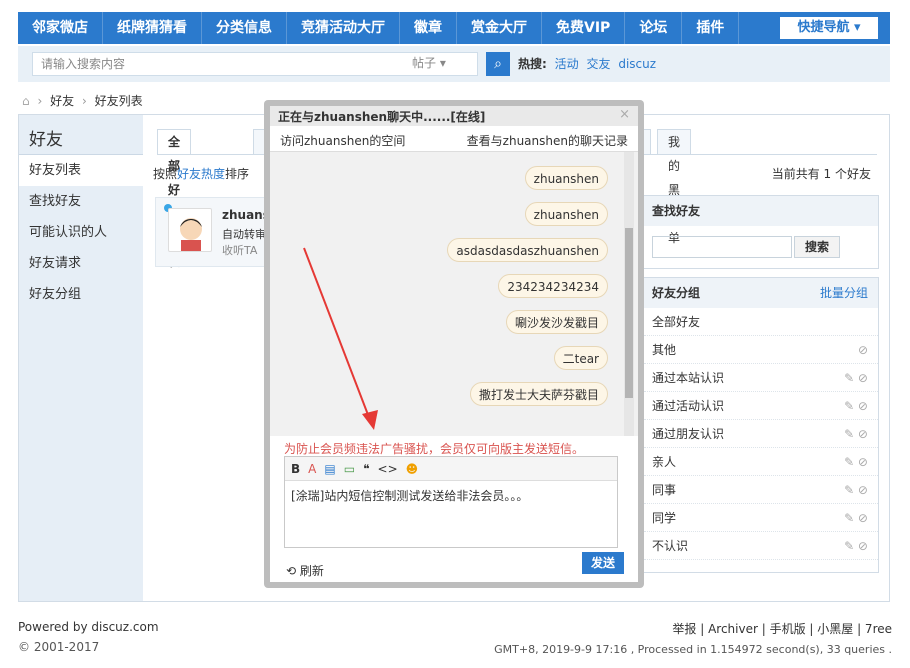 This screenshot has height=668, width=910. I want to click on sidebar-item-may-know: 可能认识的人, so click(81, 232).